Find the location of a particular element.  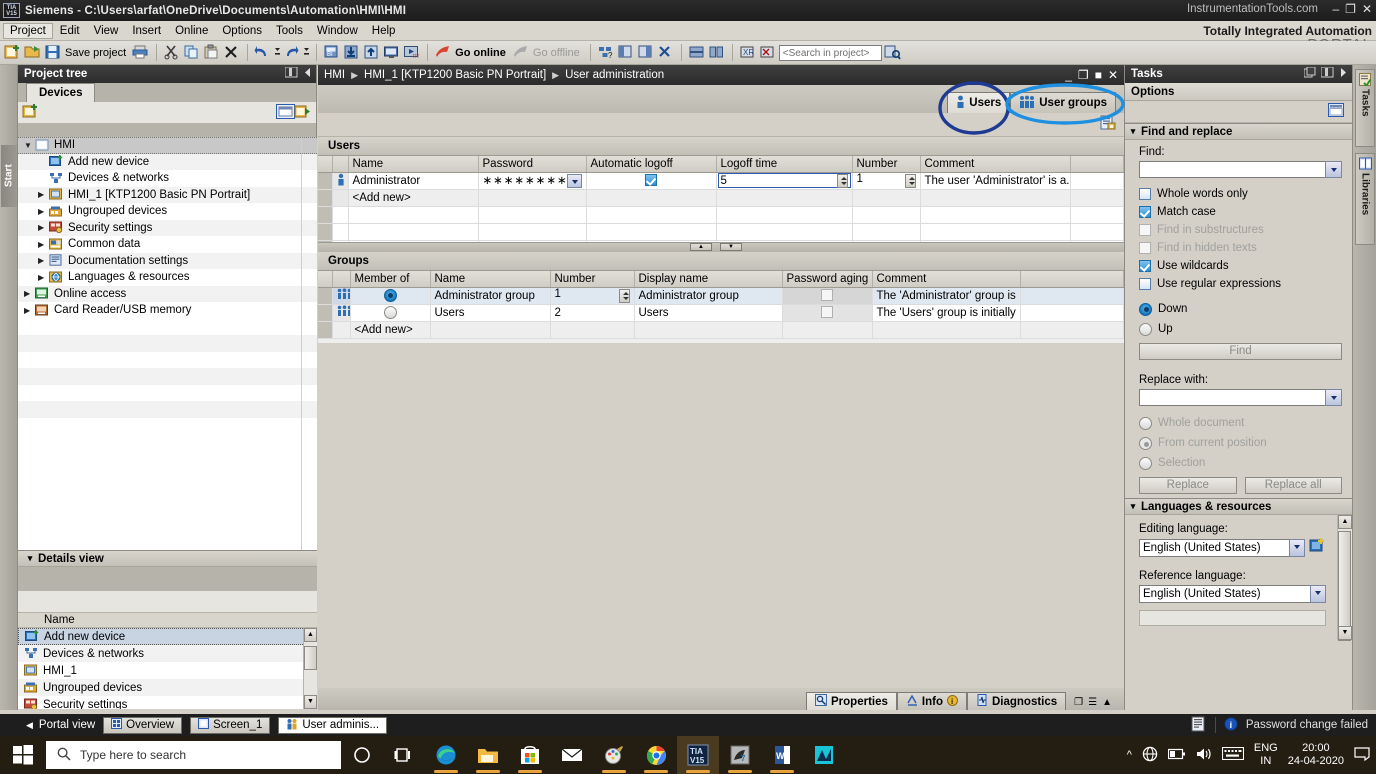

cross-reference-delete-icon is located at coordinates (768, 53).